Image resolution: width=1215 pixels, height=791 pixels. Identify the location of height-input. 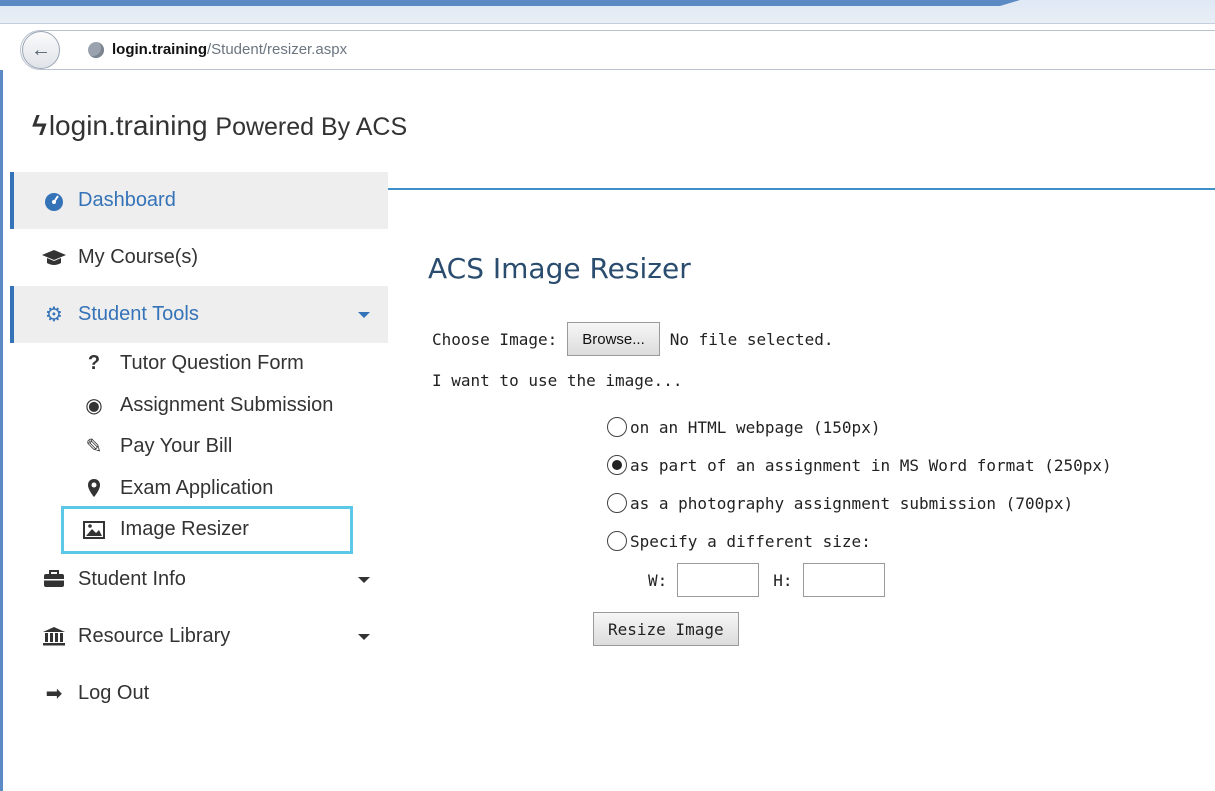
(843, 580).